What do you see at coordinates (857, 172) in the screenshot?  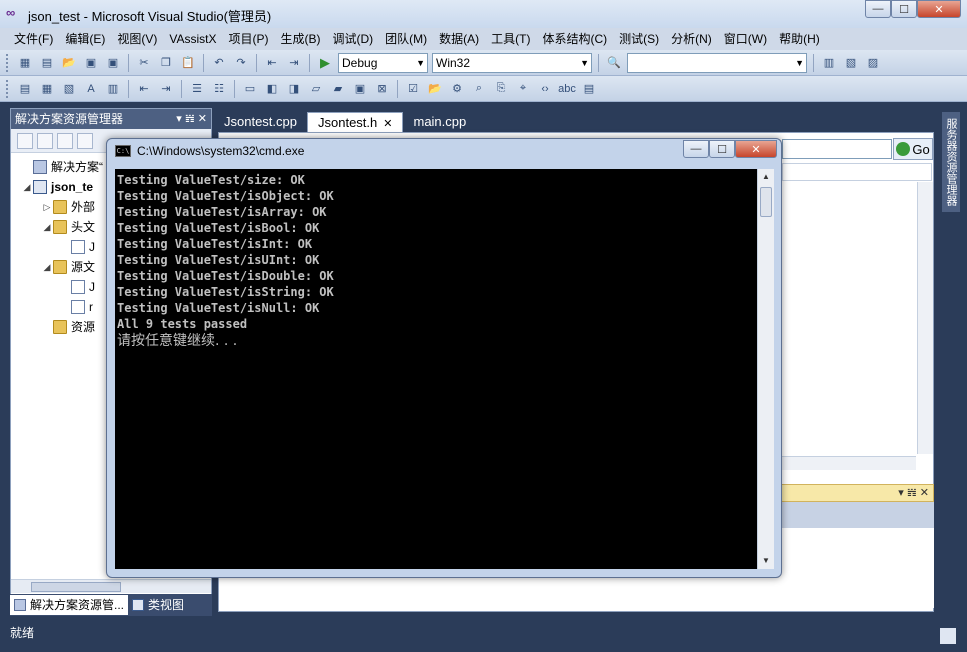 I see `scope-combo` at bounding box center [857, 172].